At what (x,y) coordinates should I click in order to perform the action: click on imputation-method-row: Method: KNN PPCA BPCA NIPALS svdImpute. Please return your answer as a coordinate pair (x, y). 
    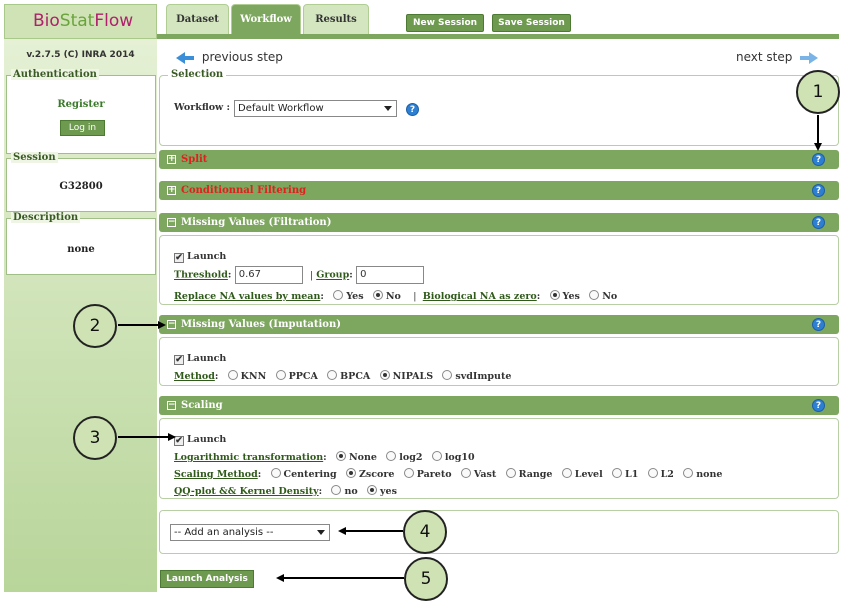
    Looking at the image, I should click on (343, 376).